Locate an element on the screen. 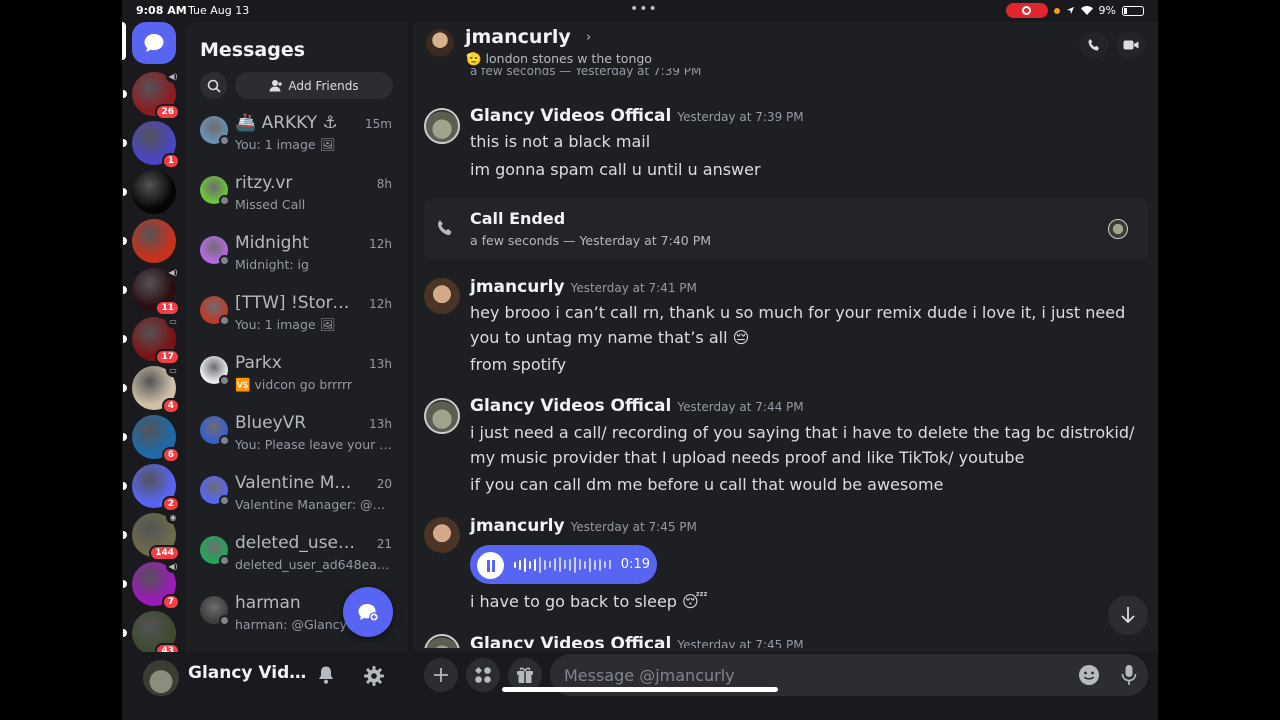 Image resolution: width=1280 pixels, height=720 pixels. server-icon: 6 is located at coordinates (151, 439).